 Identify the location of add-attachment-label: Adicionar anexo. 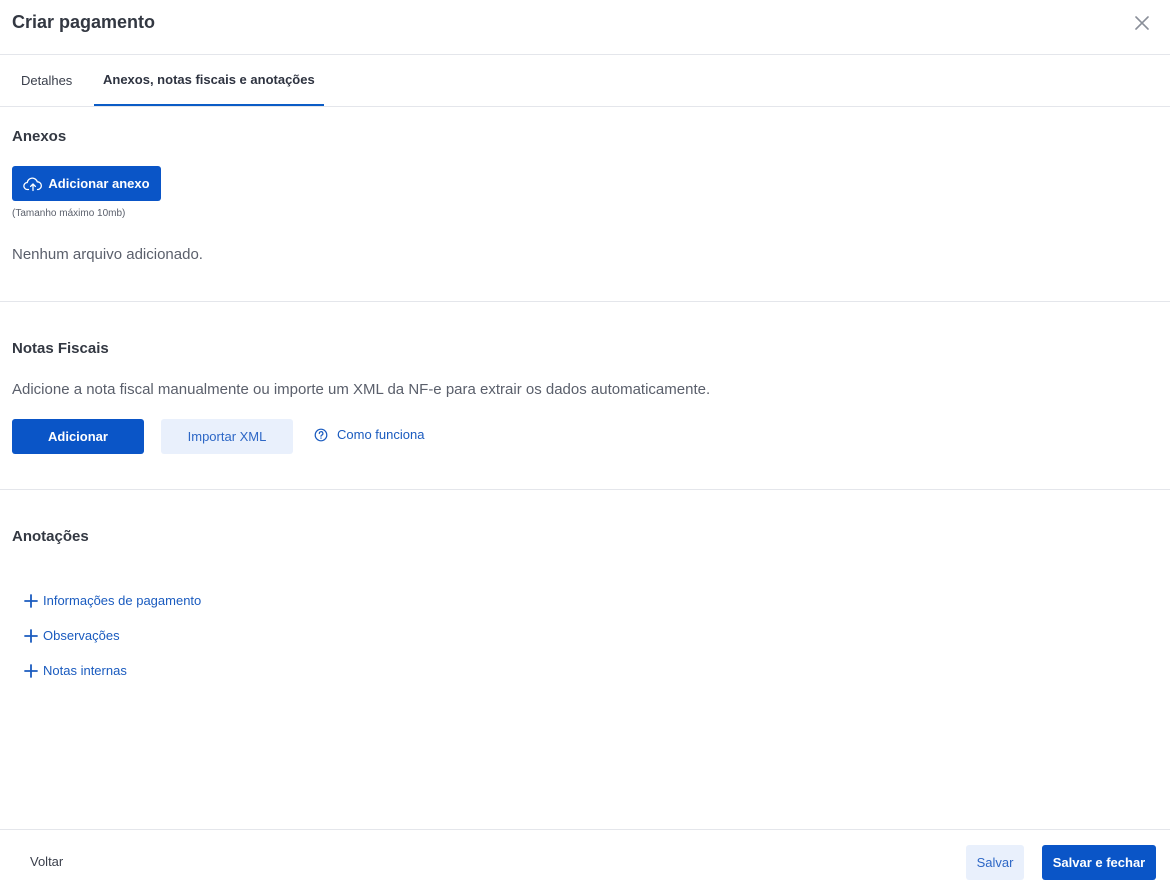
(99, 183).